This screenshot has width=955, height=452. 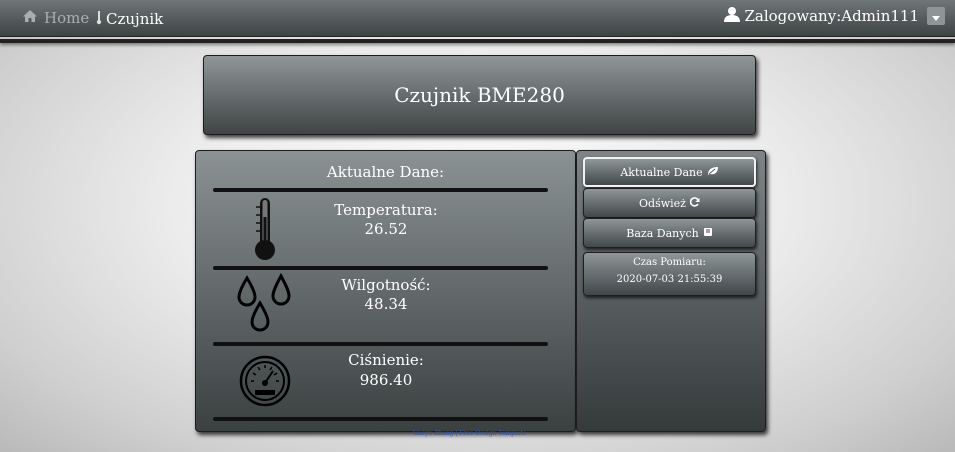 What do you see at coordinates (713, 172) in the screenshot?
I see `leaf-icon` at bounding box center [713, 172].